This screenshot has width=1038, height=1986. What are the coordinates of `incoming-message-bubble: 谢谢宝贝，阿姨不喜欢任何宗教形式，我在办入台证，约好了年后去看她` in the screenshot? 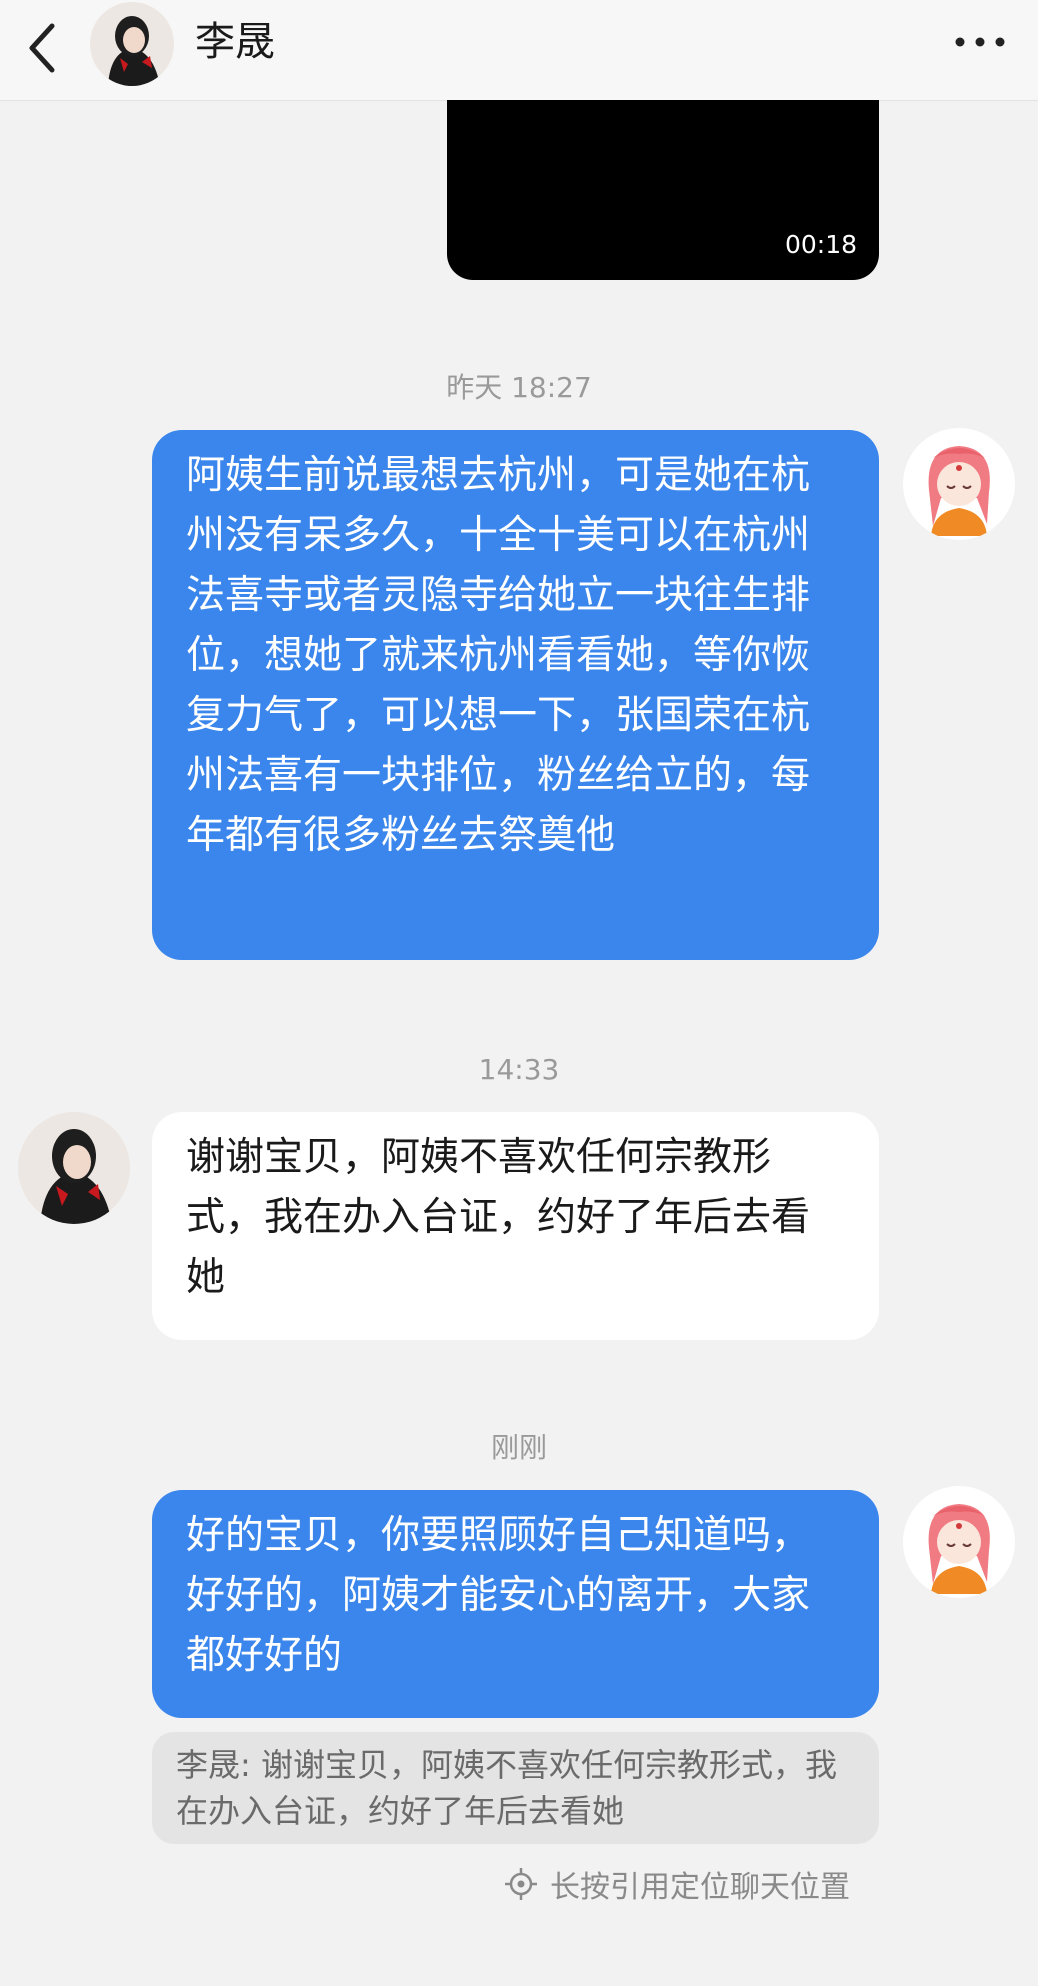 It's located at (515, 1226).